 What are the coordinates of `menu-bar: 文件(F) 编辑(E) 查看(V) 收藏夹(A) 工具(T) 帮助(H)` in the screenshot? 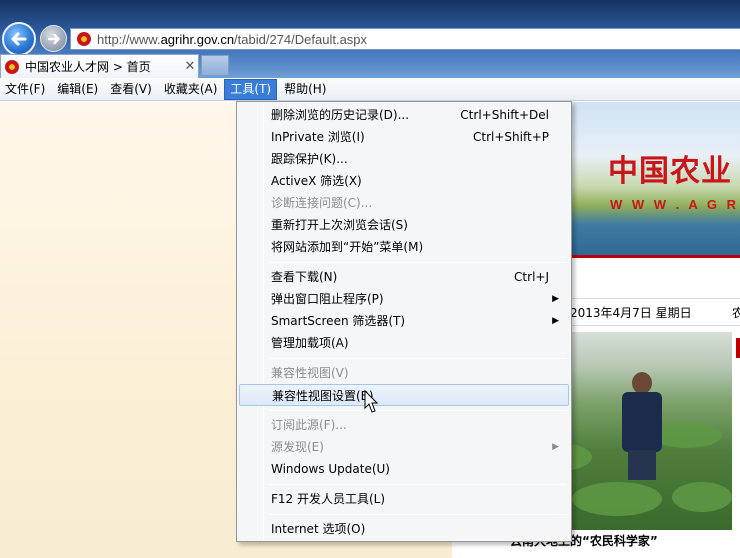 It's located at (370, 89).